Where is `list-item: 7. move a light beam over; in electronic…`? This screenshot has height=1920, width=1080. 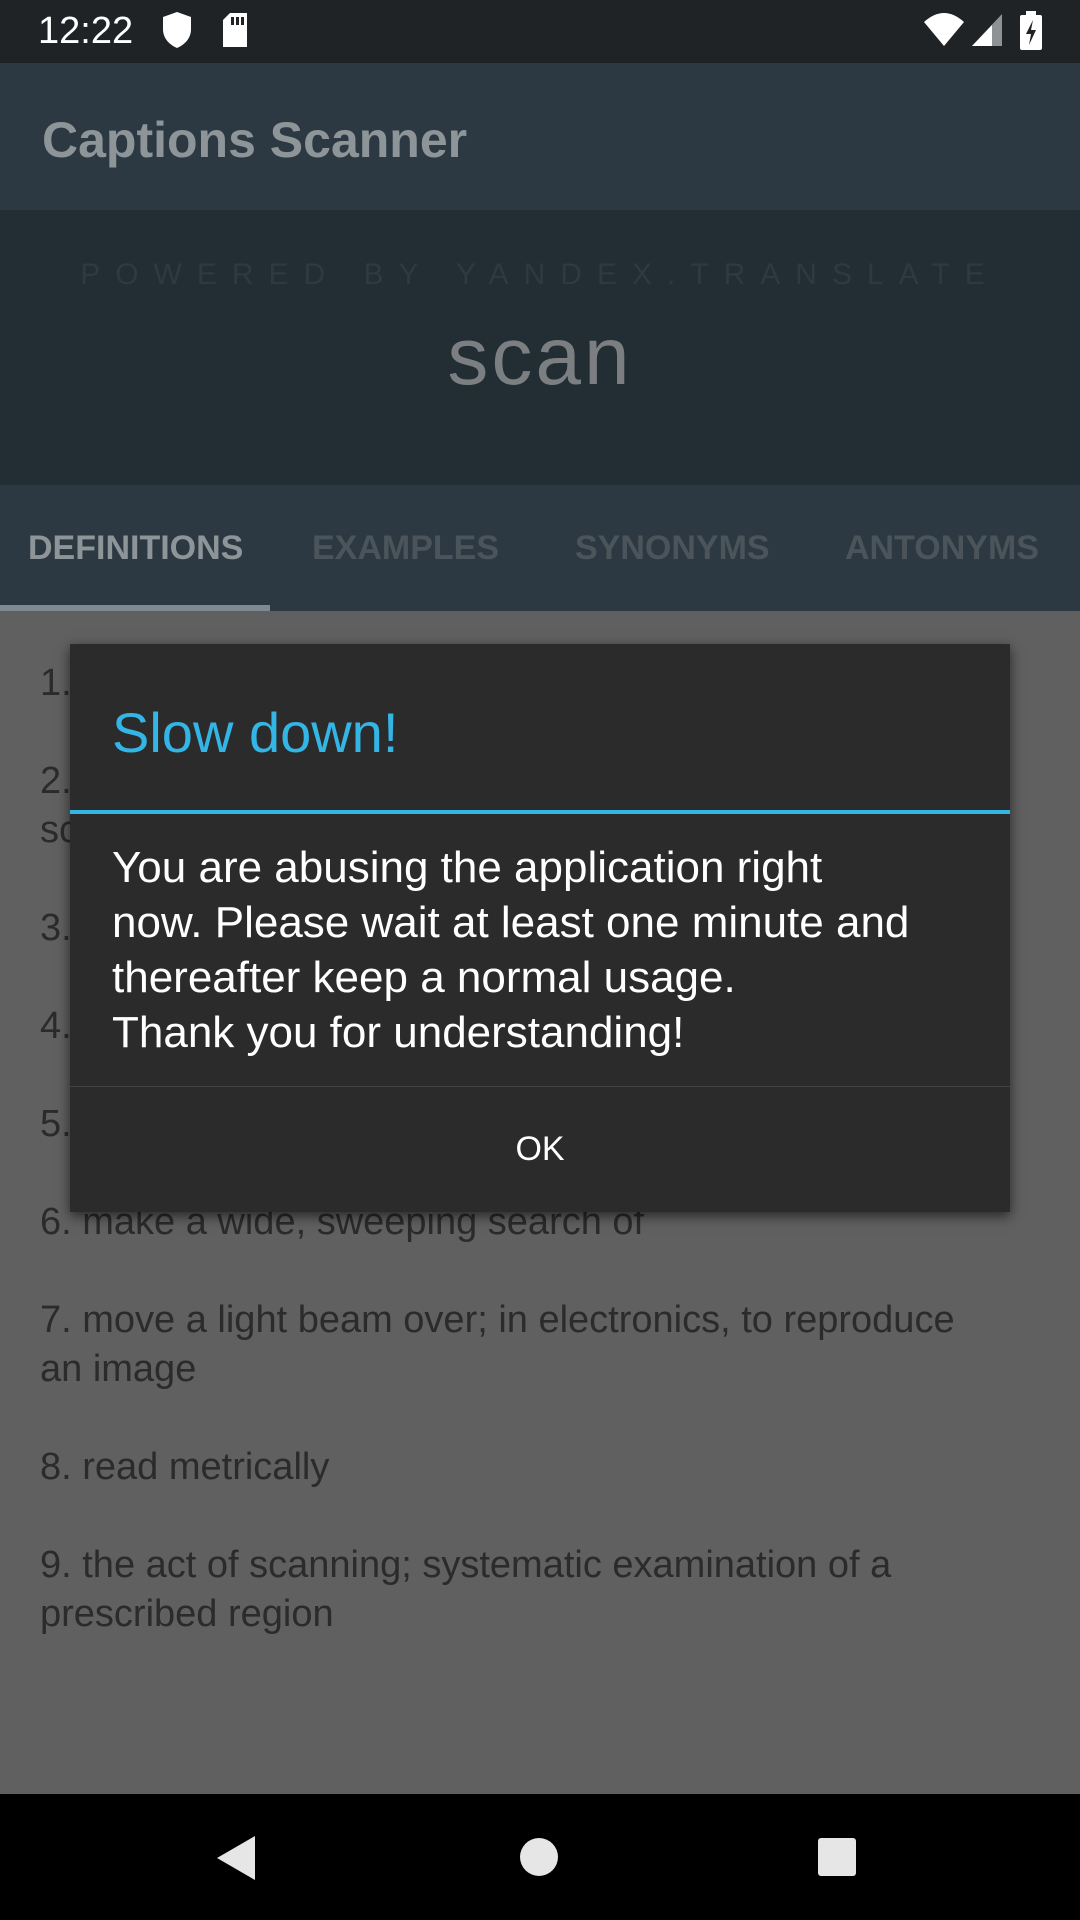
list-item: 7. move a light beam over; in electronic… is located at coordinates (497, 1344).